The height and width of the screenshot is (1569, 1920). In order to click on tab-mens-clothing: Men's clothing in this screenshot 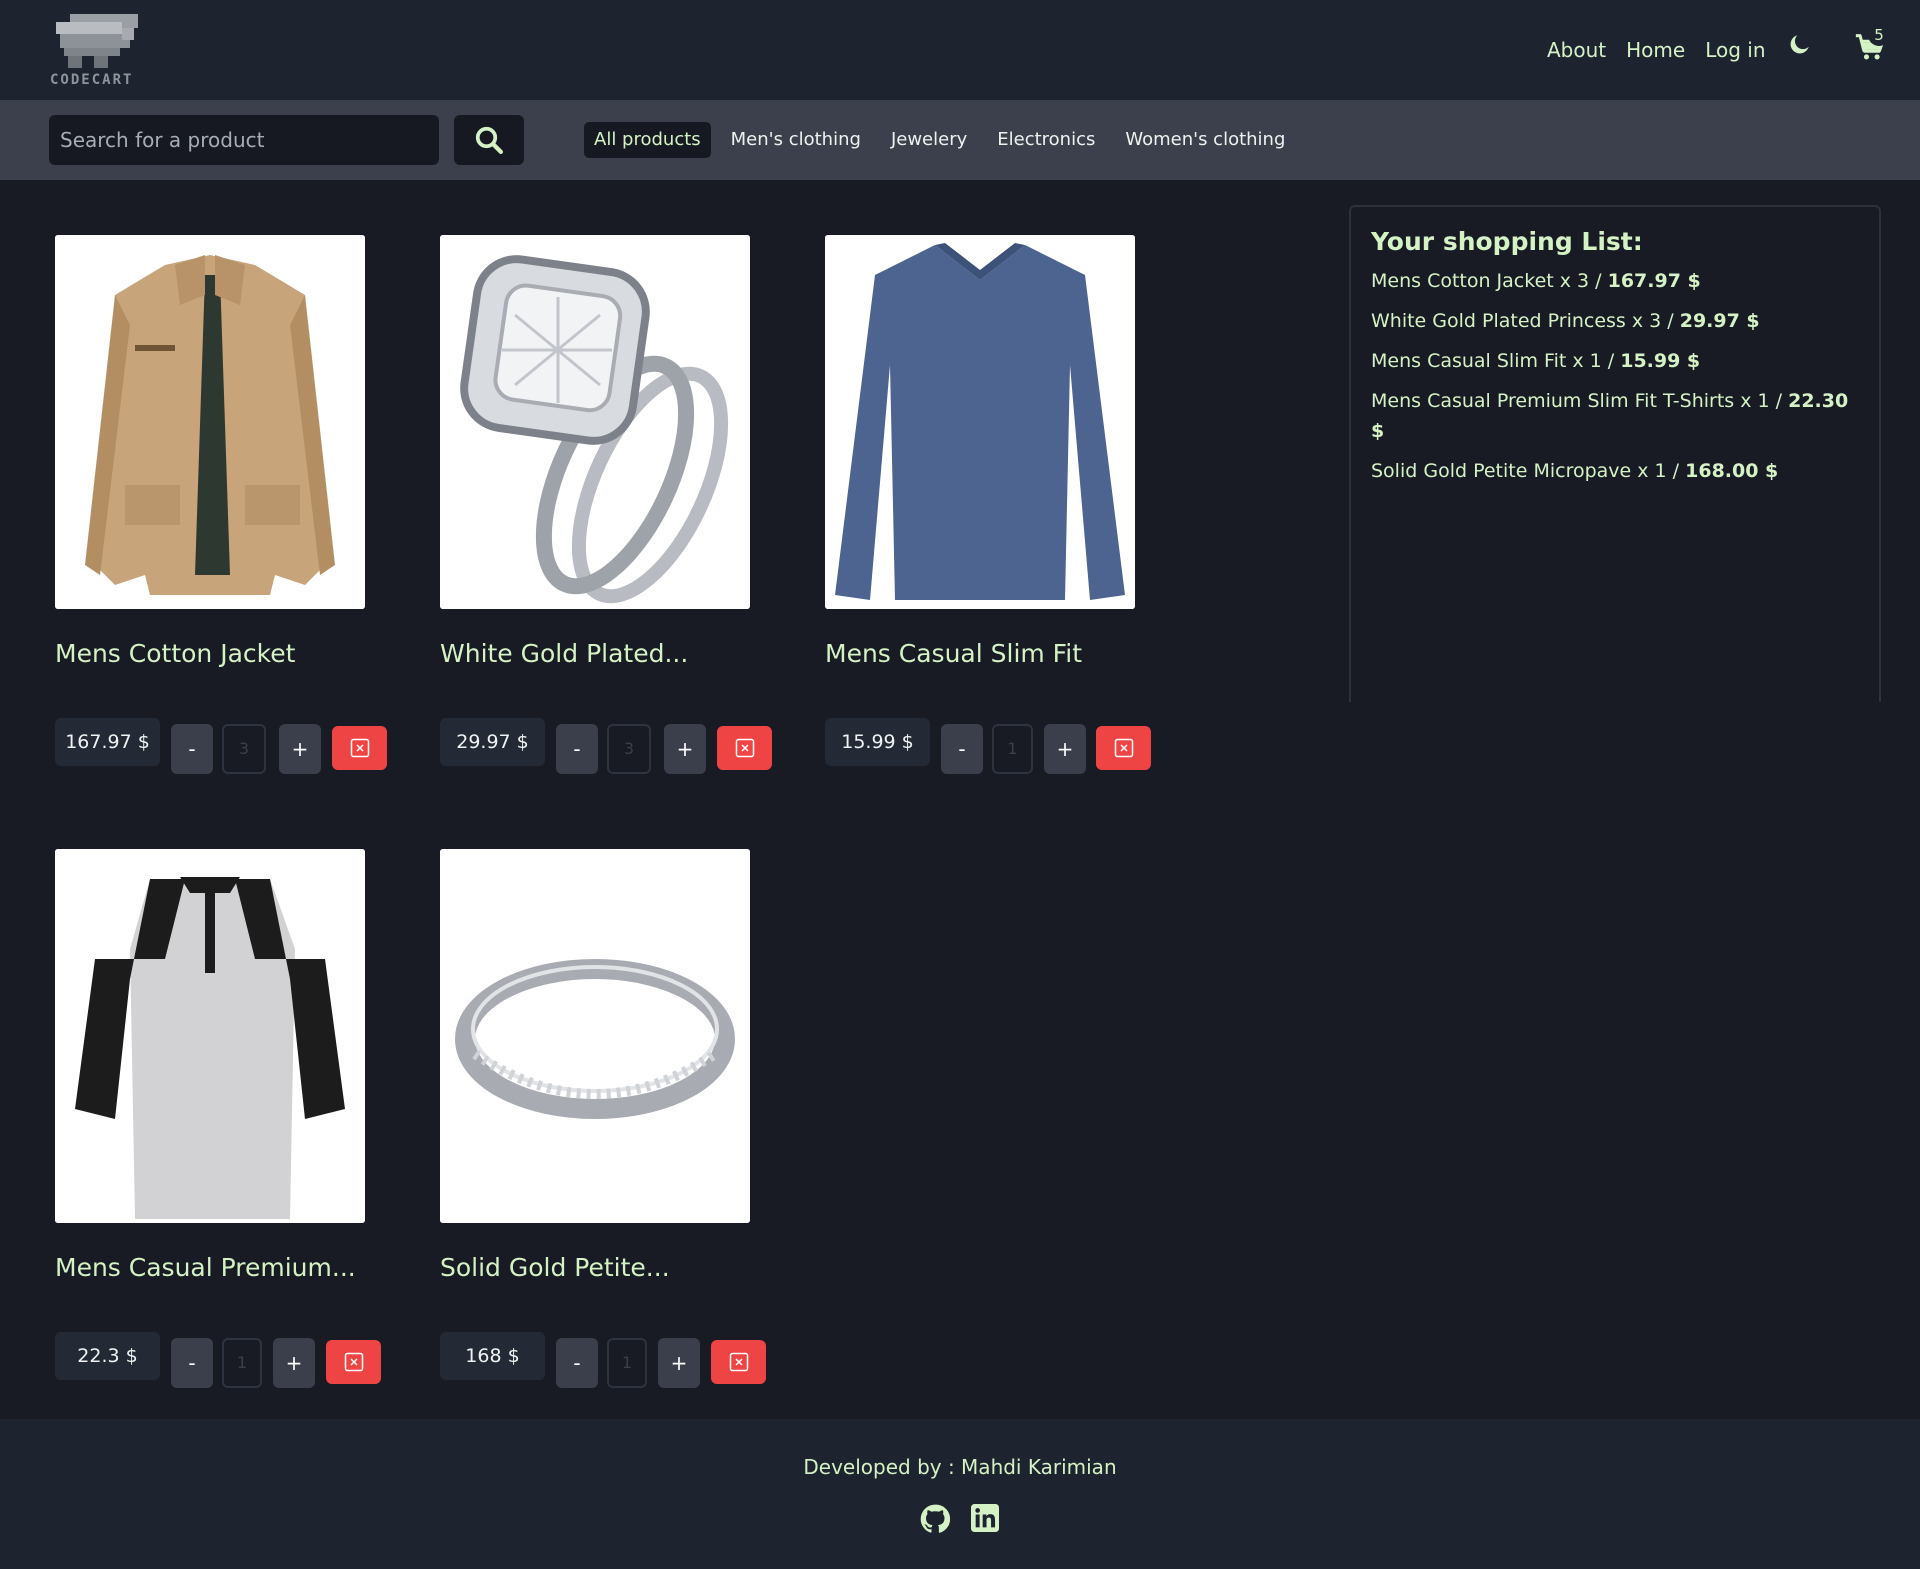, I will do `click(796, 140)`.